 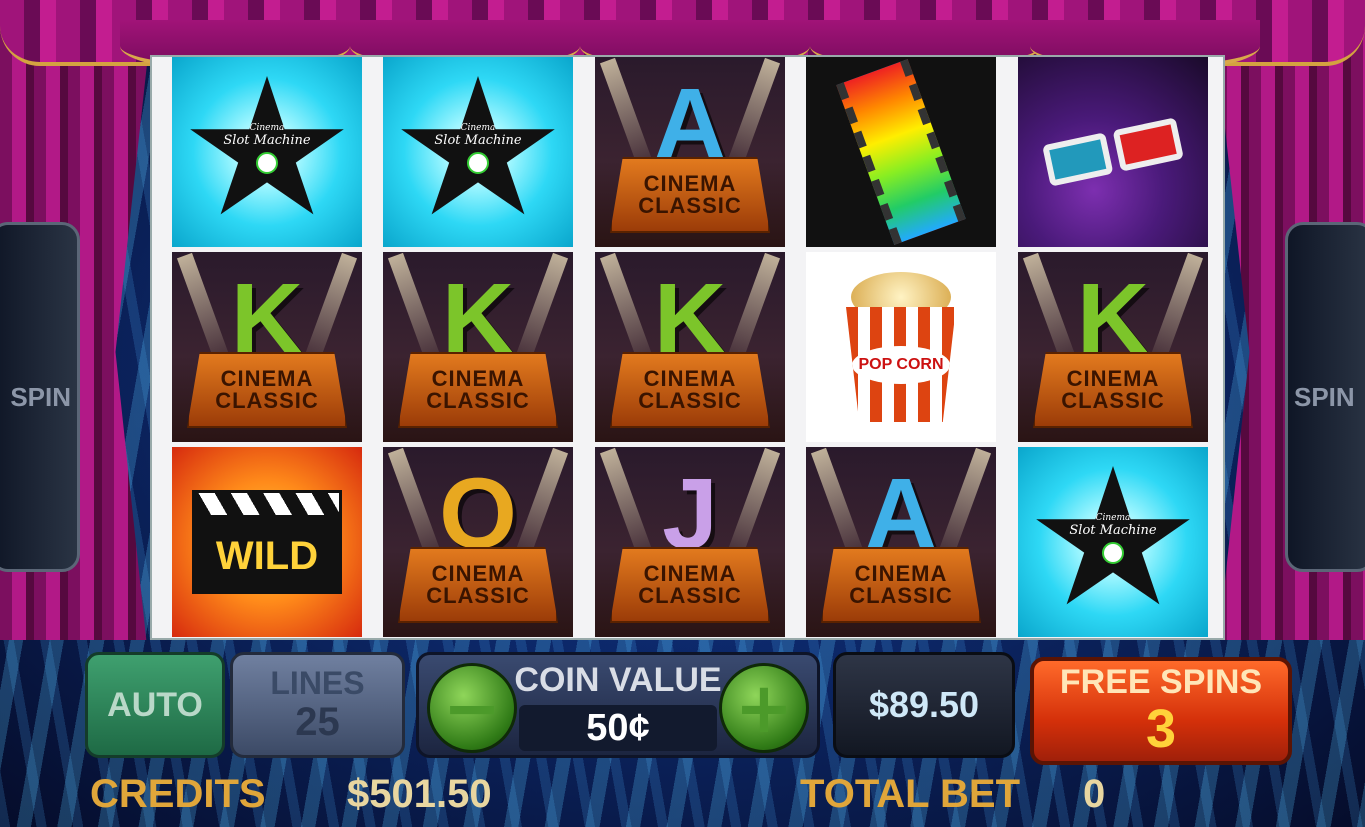 I want to click on spin-button-right: SPIN, so click(x=1325, y=397).